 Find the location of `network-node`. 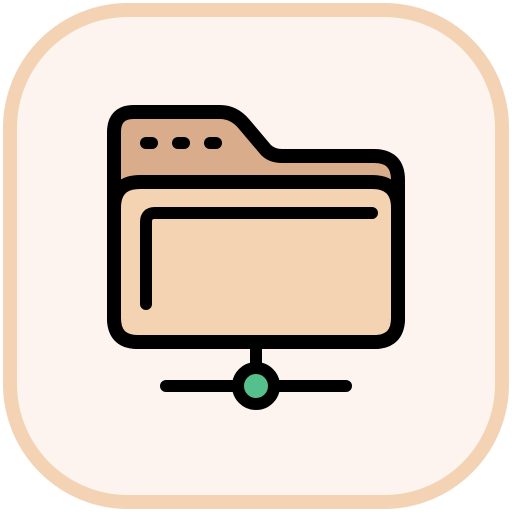

network-node is located at coordinates (256, 386).